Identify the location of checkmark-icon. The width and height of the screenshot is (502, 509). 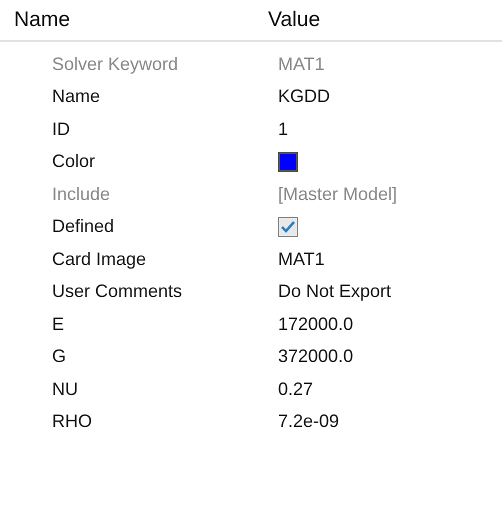
(288, 226).